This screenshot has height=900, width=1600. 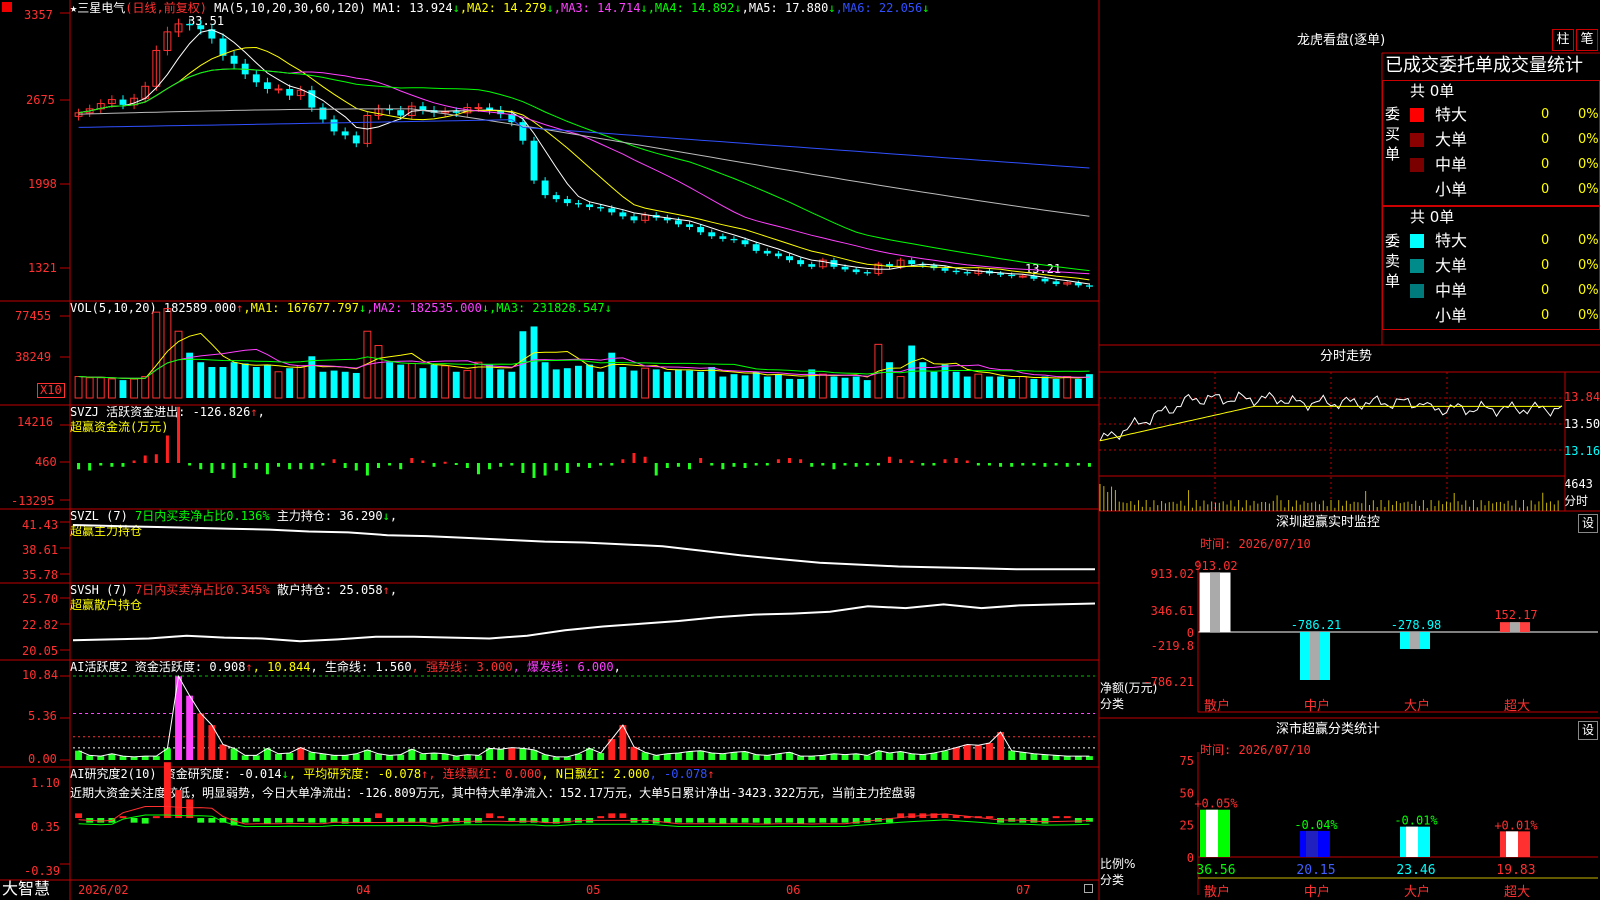 What do you see at coordinates (1088, 888) in the screenshot?
I see `lock-icon` at bounding box center [1088, 888].